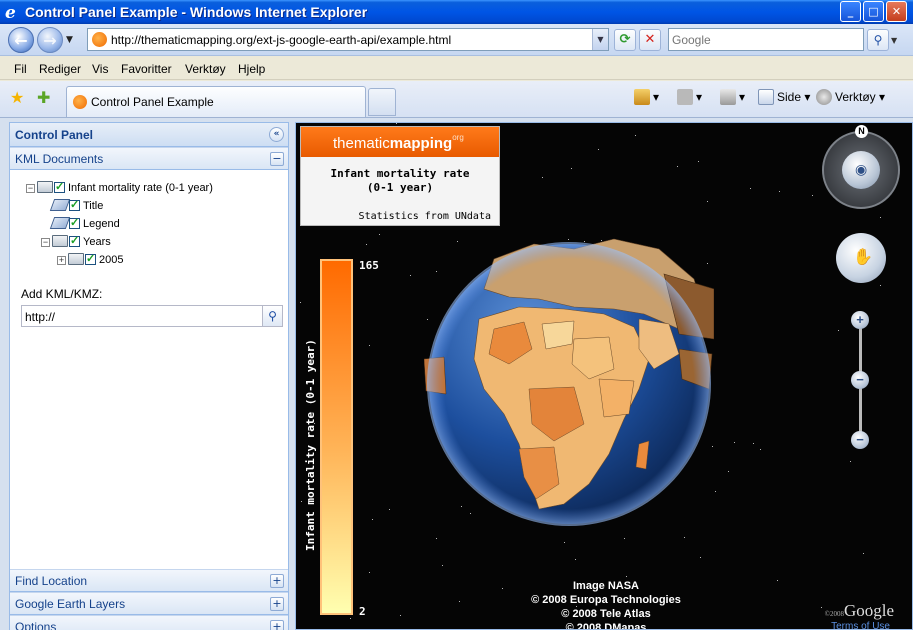 Image resolution: width=913 pixels, height=630 pixels. Describe the element at coordinates (650, 40) in the screenshot. I see `stop-button: ✕` at that location.